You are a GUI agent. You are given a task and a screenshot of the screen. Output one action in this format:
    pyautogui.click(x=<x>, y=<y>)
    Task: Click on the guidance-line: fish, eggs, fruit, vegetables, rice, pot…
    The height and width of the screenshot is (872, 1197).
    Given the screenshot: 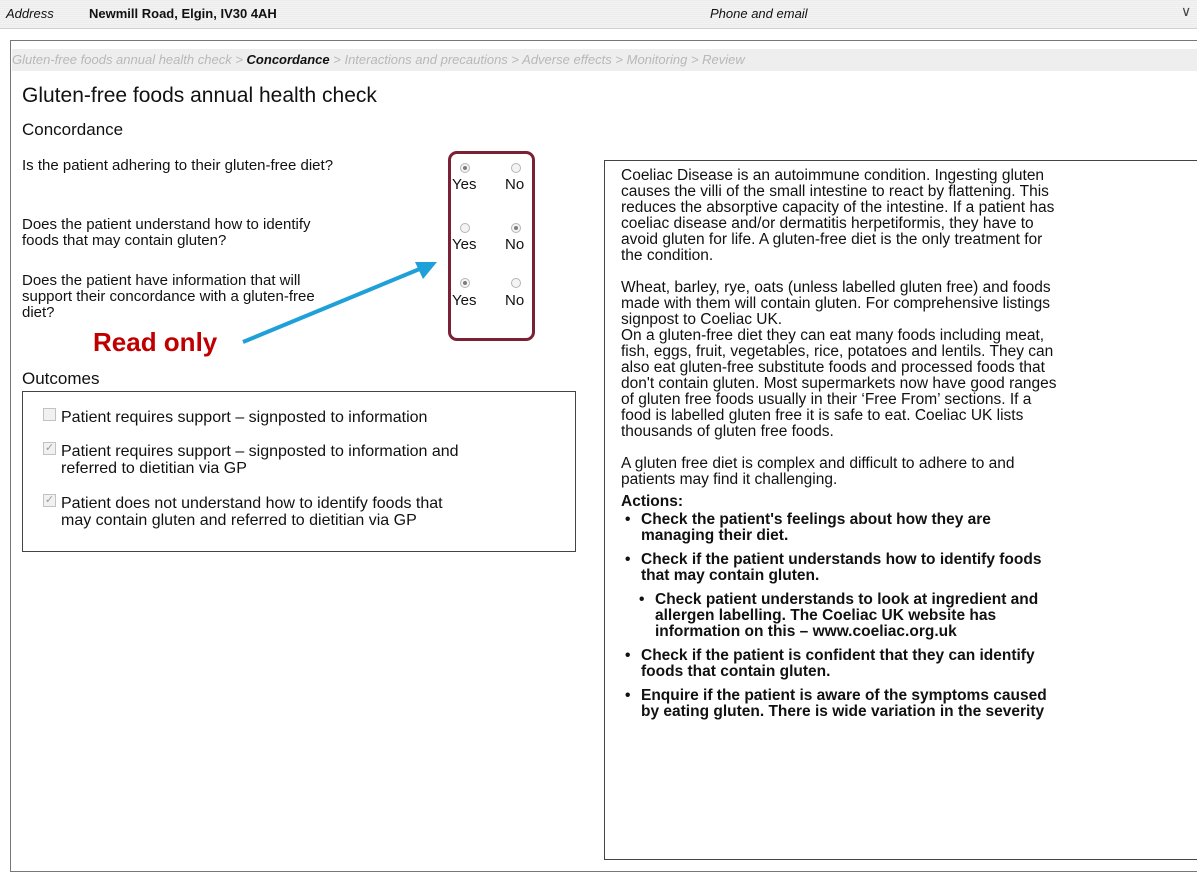 What is the action you would take?
    pyautogui.click(x=837, y=351)
    